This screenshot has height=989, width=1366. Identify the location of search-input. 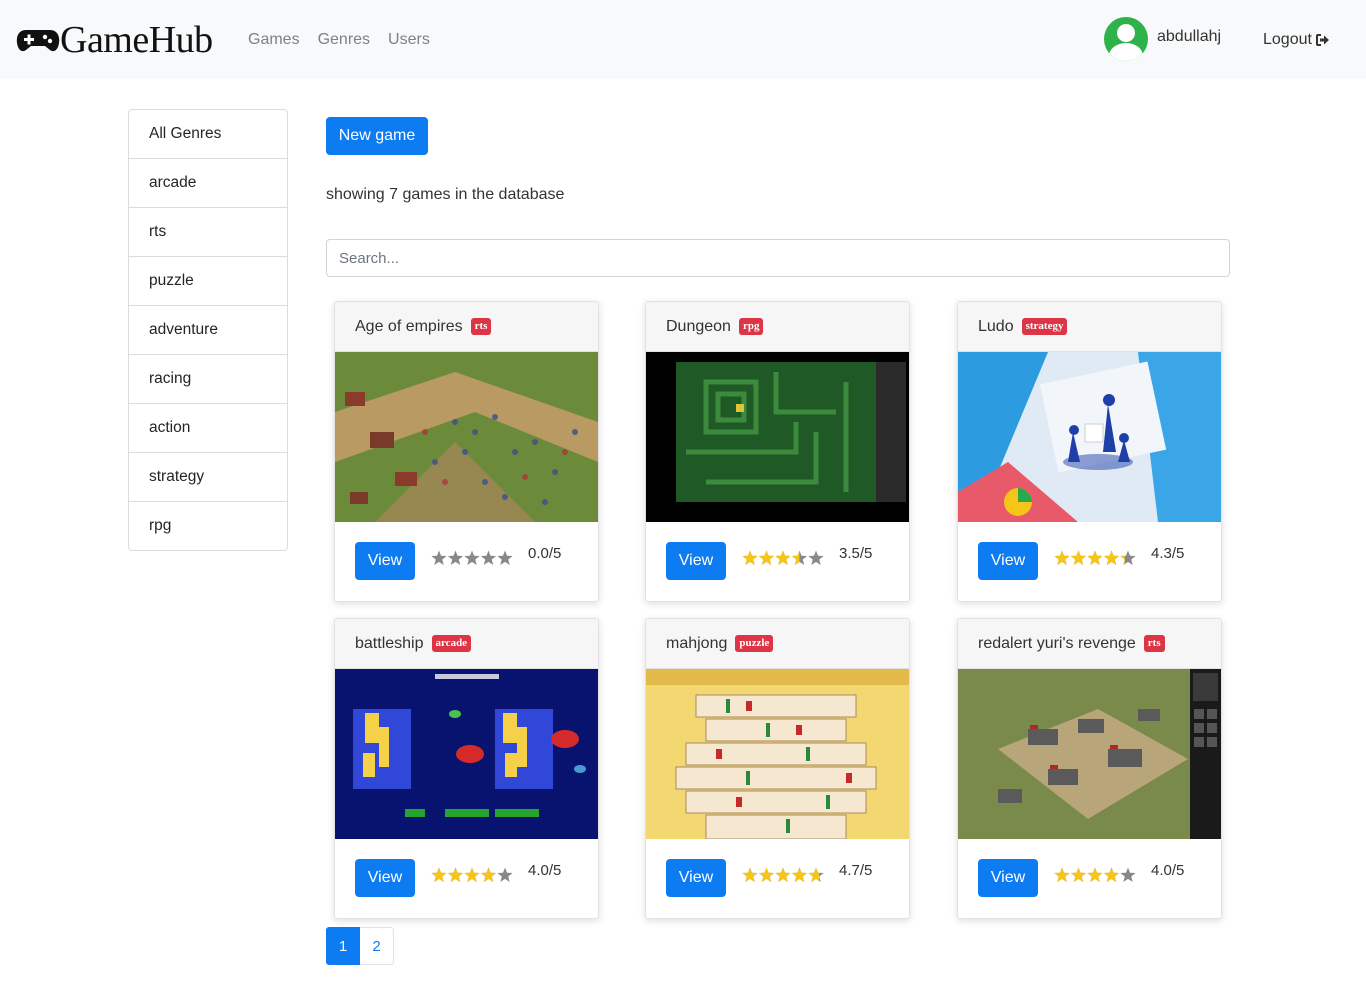
(778, 258).